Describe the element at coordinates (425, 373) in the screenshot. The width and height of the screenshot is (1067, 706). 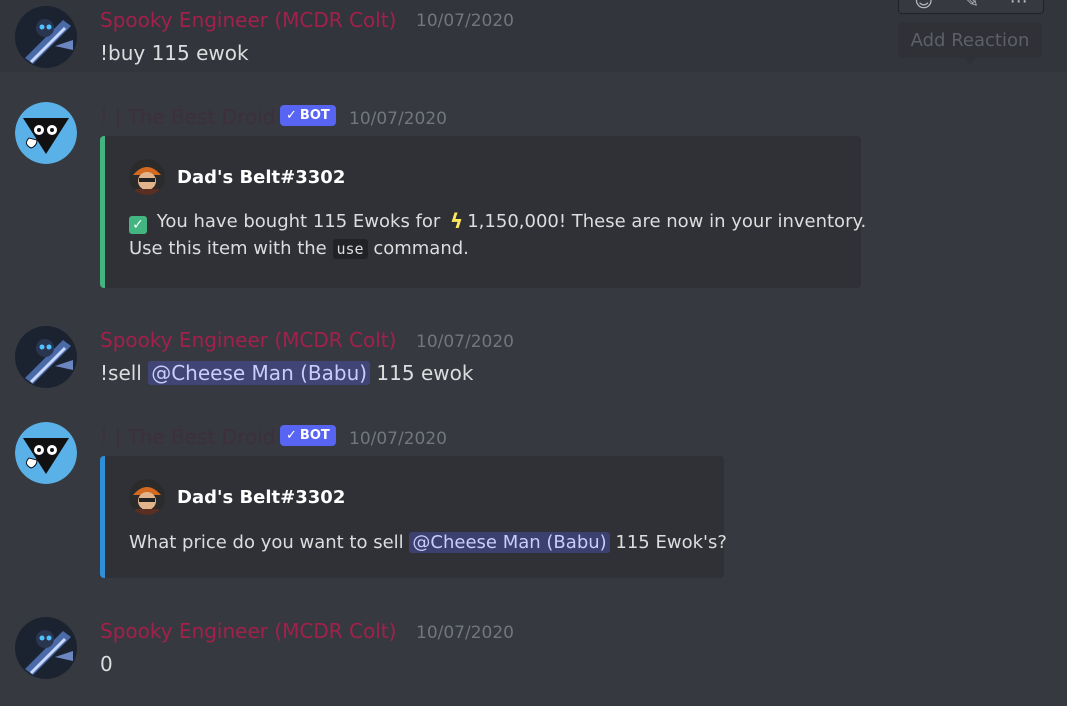
I see `message-text: 115 ewok` at that location.